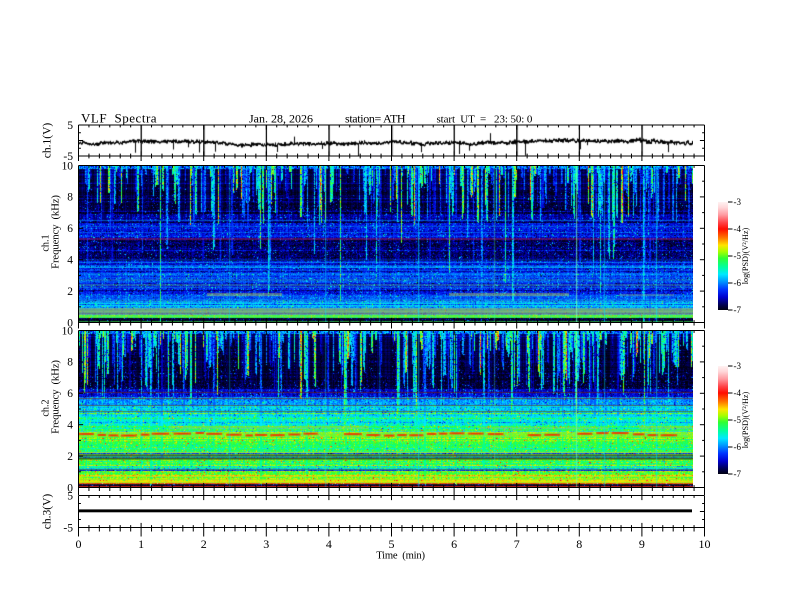 This screenshot has height=612, width=792. What do you see at coordinates (48, 512) in the screenshot?
I see `svg-text: ch.3(V)` at bounding box center [48, 512].